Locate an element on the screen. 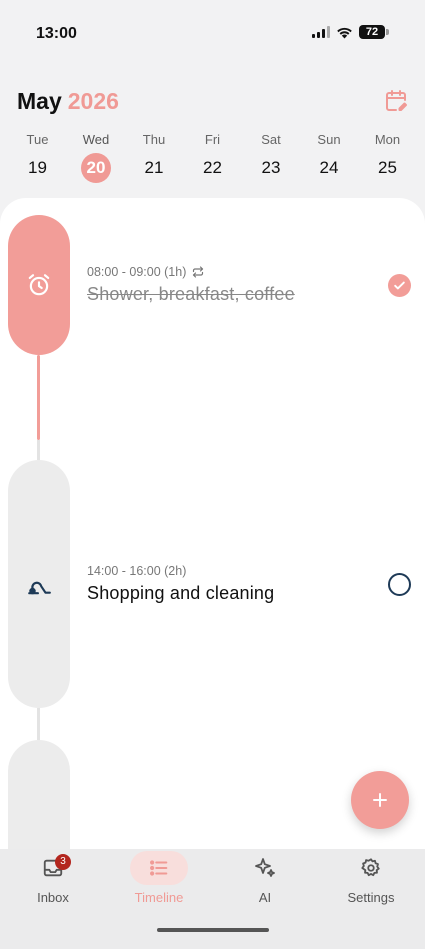  day-name: Sat is located at coordinates (271, 139).